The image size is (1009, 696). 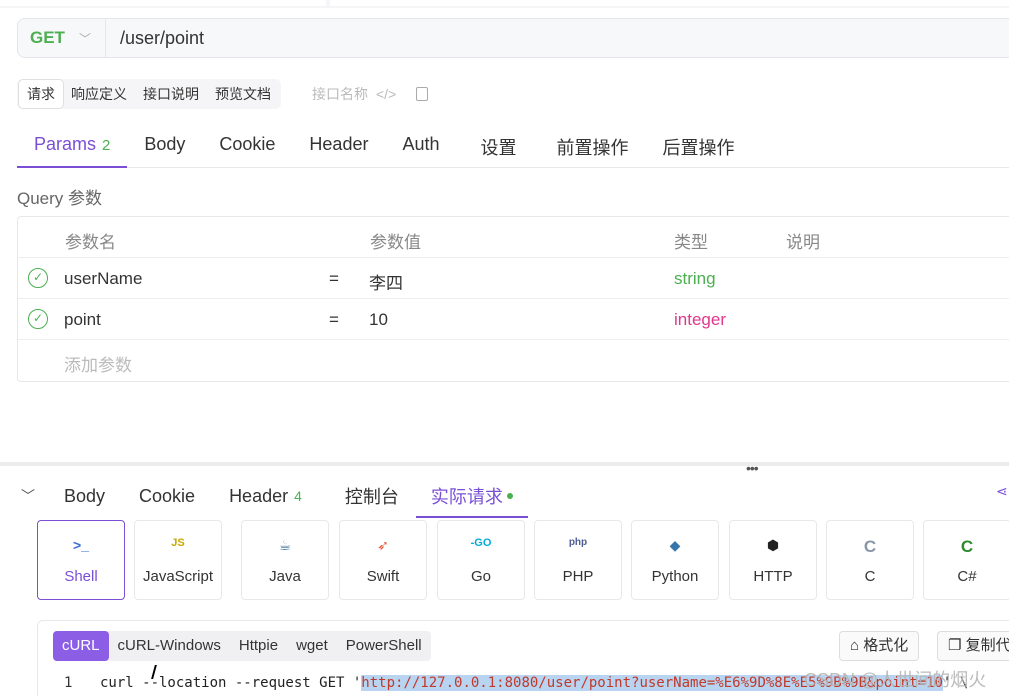 What do you see at coordinates (340, 94) in the screenshot?
I see `api-name-placeholder: 接口名称` at bounding box center [340, 94].